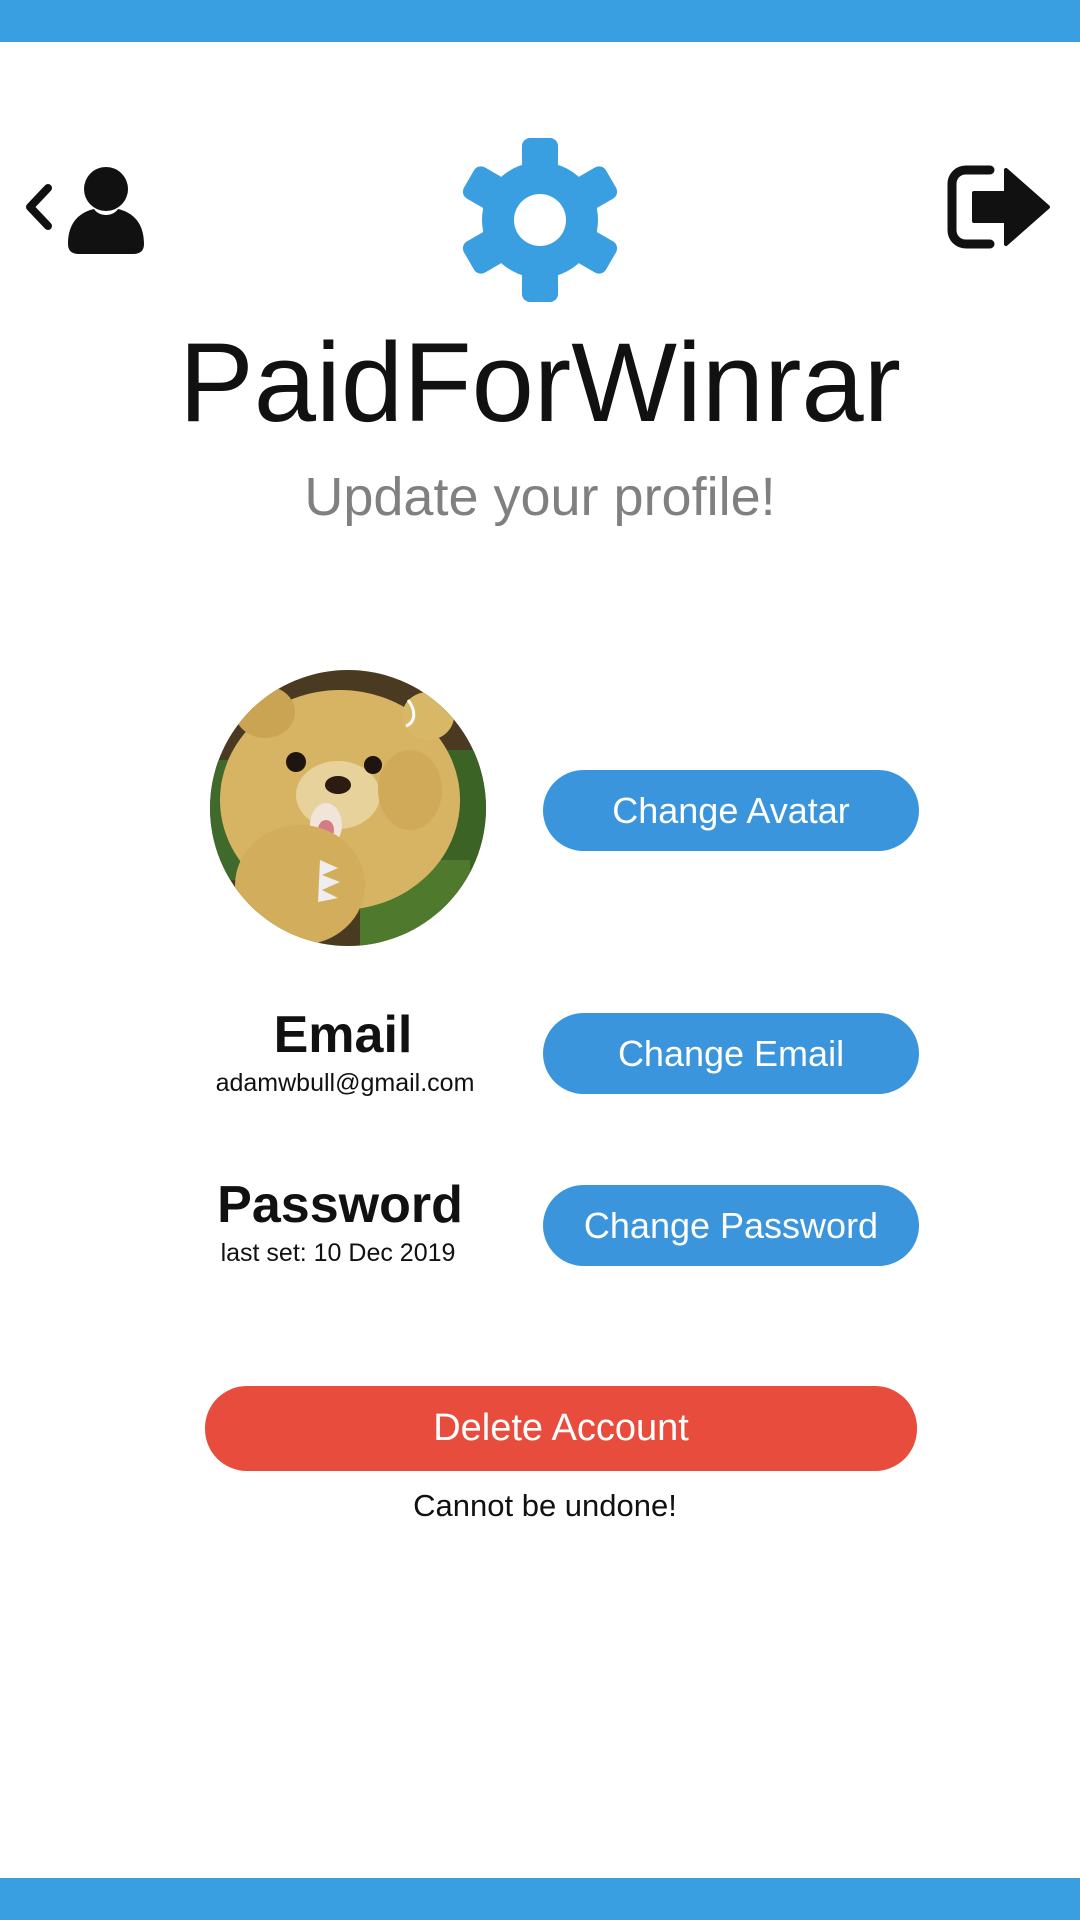 Image resolution: width=1080 pixels, height=1920 pixels. Describe the element at coordinates (338, 1253) in the screenshot. I see `password-last-set: last set: 10 Dec 2019` at that location.